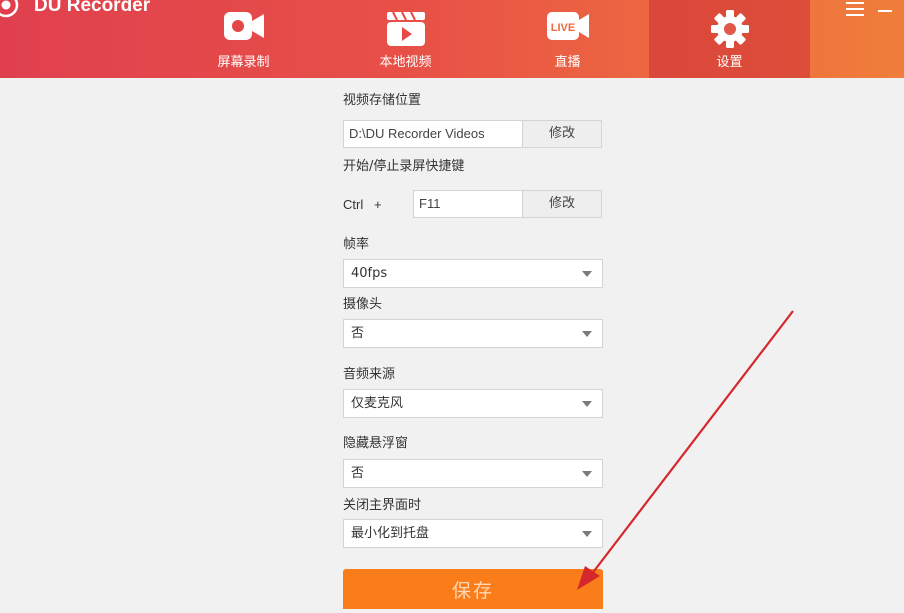 The image size is (904, 613). I want to click on app-header: DU Recorder 屏幕录制 本地视频 LIVE 直播 设置, so click(452, 39).